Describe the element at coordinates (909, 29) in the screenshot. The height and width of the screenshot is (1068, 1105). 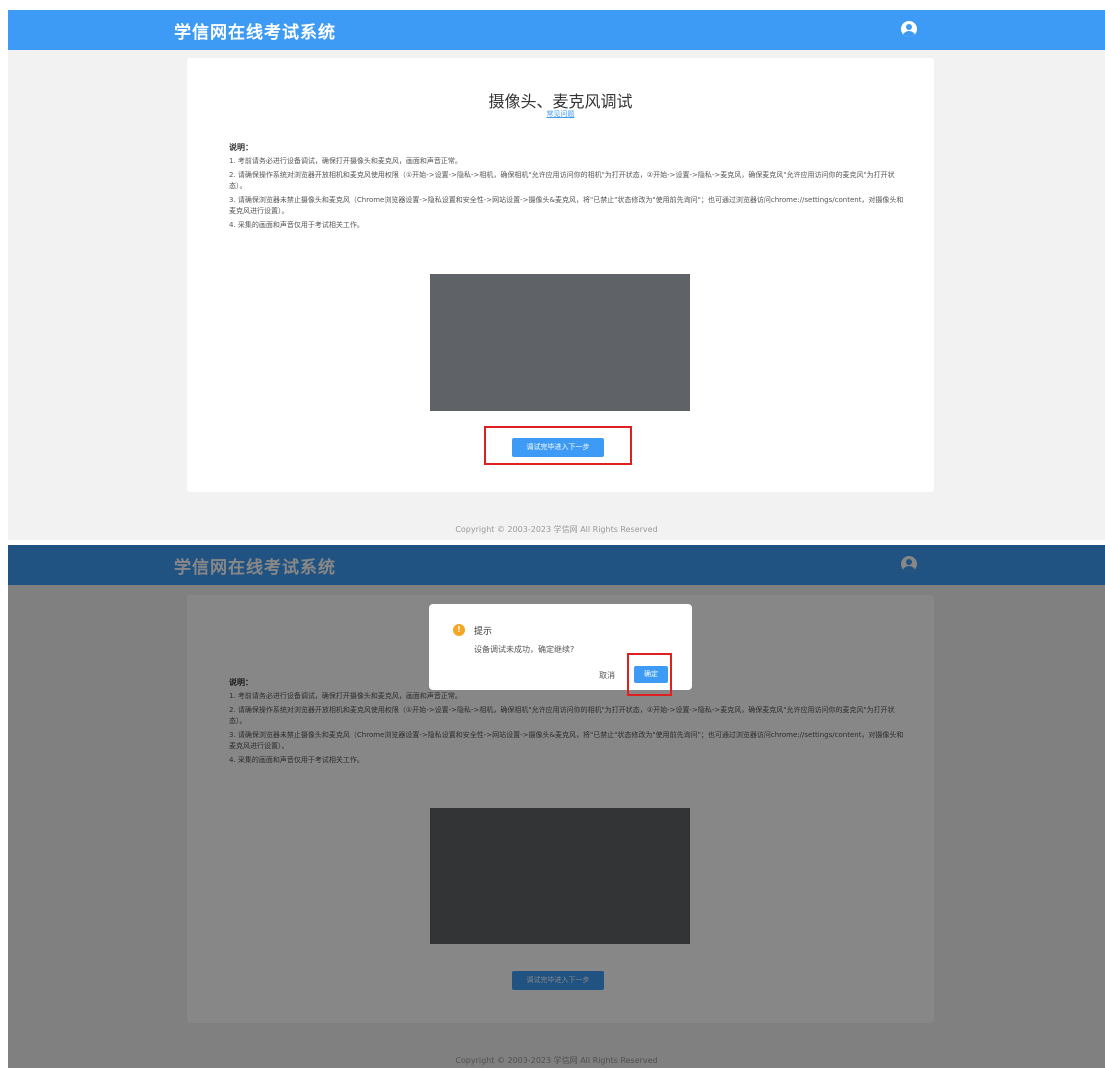
I see `user-circle-icon` at that location.